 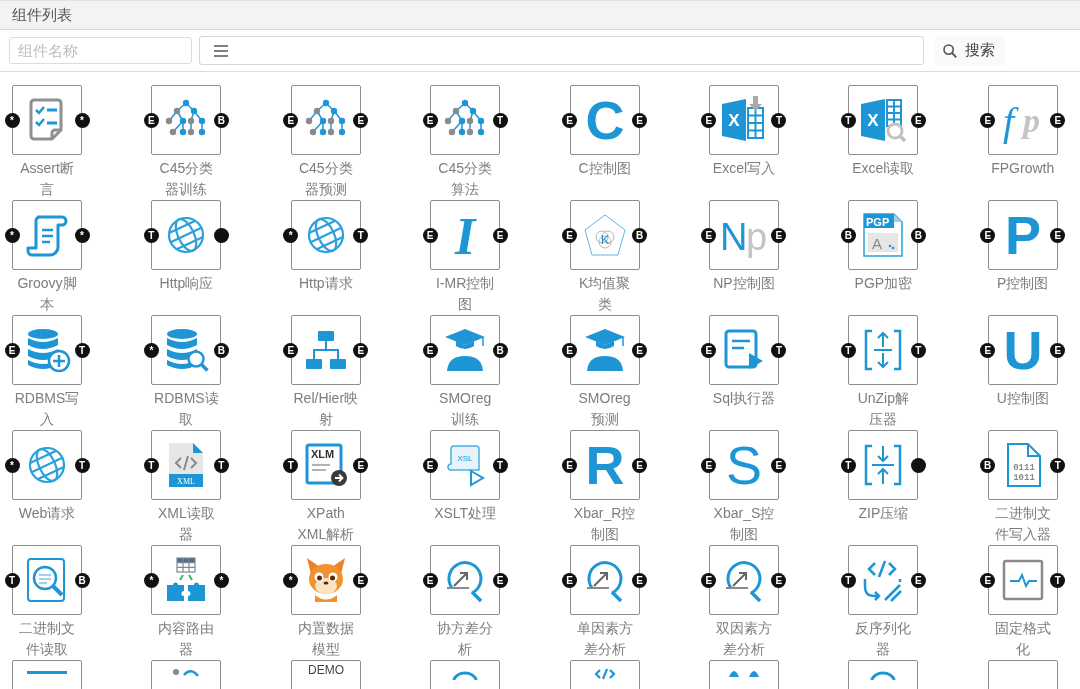 What do you see at coordinates (465, 235) in the screenshot?
I see `letter-icon: I` at bounding box center [465, 235].